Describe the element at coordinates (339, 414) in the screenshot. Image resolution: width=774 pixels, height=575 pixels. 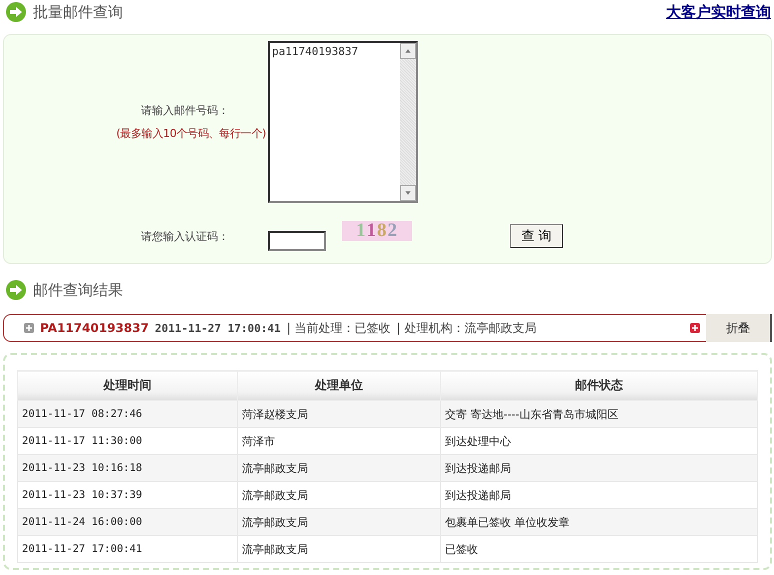
I see `table-cell: 菏泽赵楼支局` at that location.